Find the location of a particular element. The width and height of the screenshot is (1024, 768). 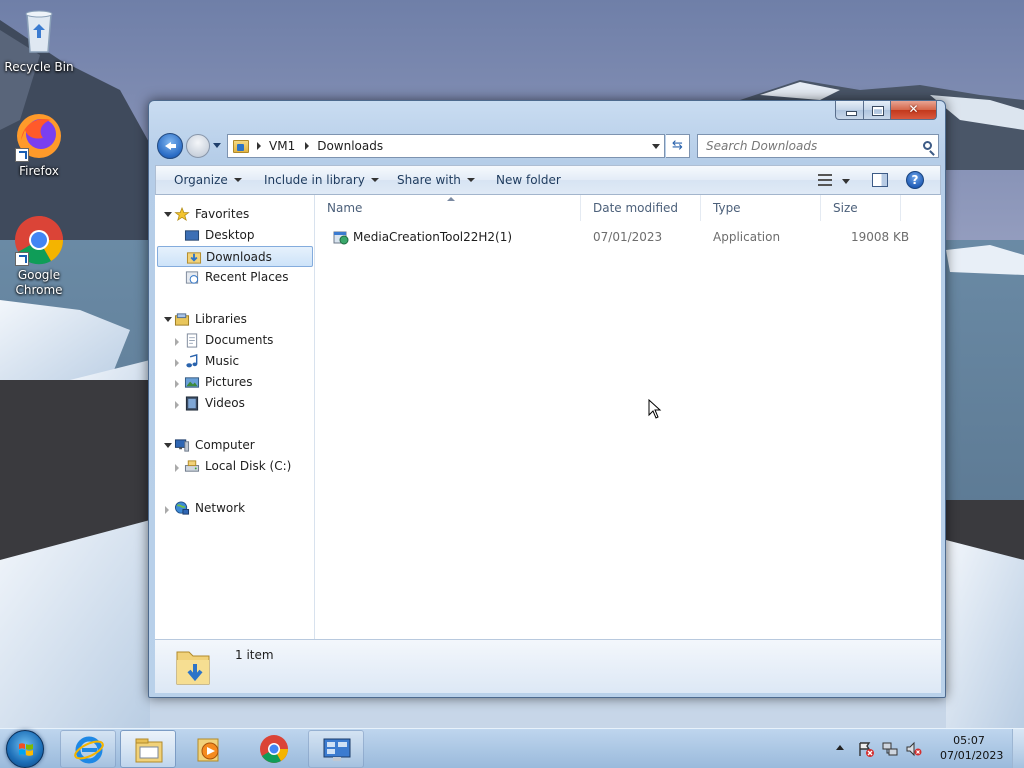

nav-item-music: Music is located at coordinates (234, 361).